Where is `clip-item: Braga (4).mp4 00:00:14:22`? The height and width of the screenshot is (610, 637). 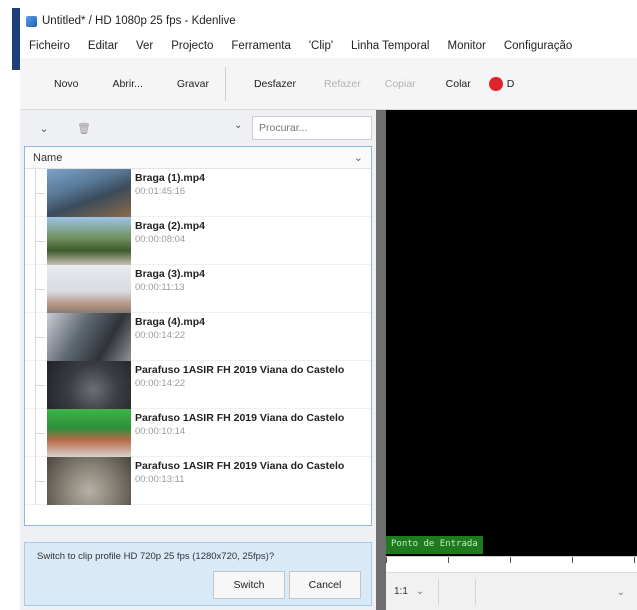
clip-item: Braga (4).mp4 00:00:14:22 is located at coordinates (198, 337).